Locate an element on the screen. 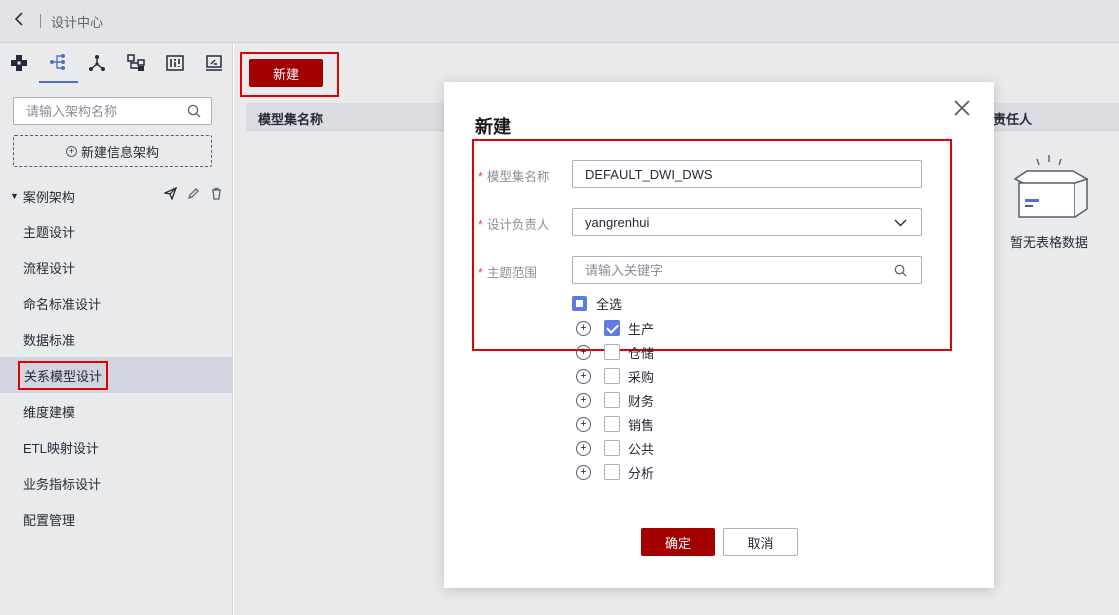 The width and height of the screenshot is (1119, 615). metric-board-icon is located at coordinates (174, 63).